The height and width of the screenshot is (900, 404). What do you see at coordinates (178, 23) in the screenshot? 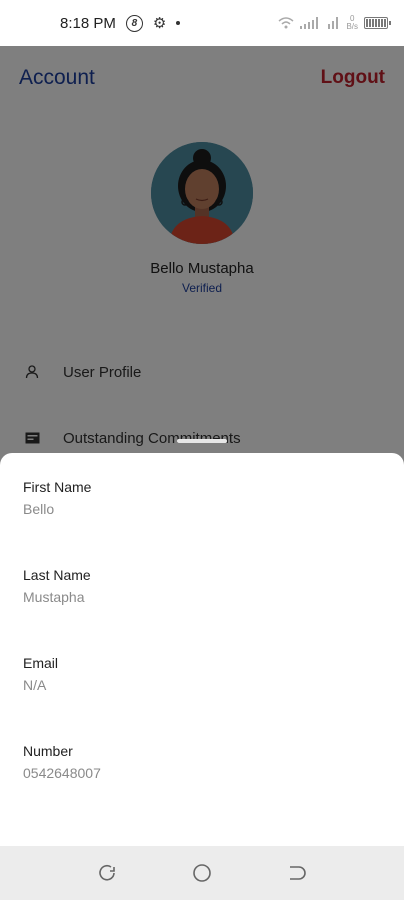
I see `more-notifications-icon` at bounding box center [178, 23].